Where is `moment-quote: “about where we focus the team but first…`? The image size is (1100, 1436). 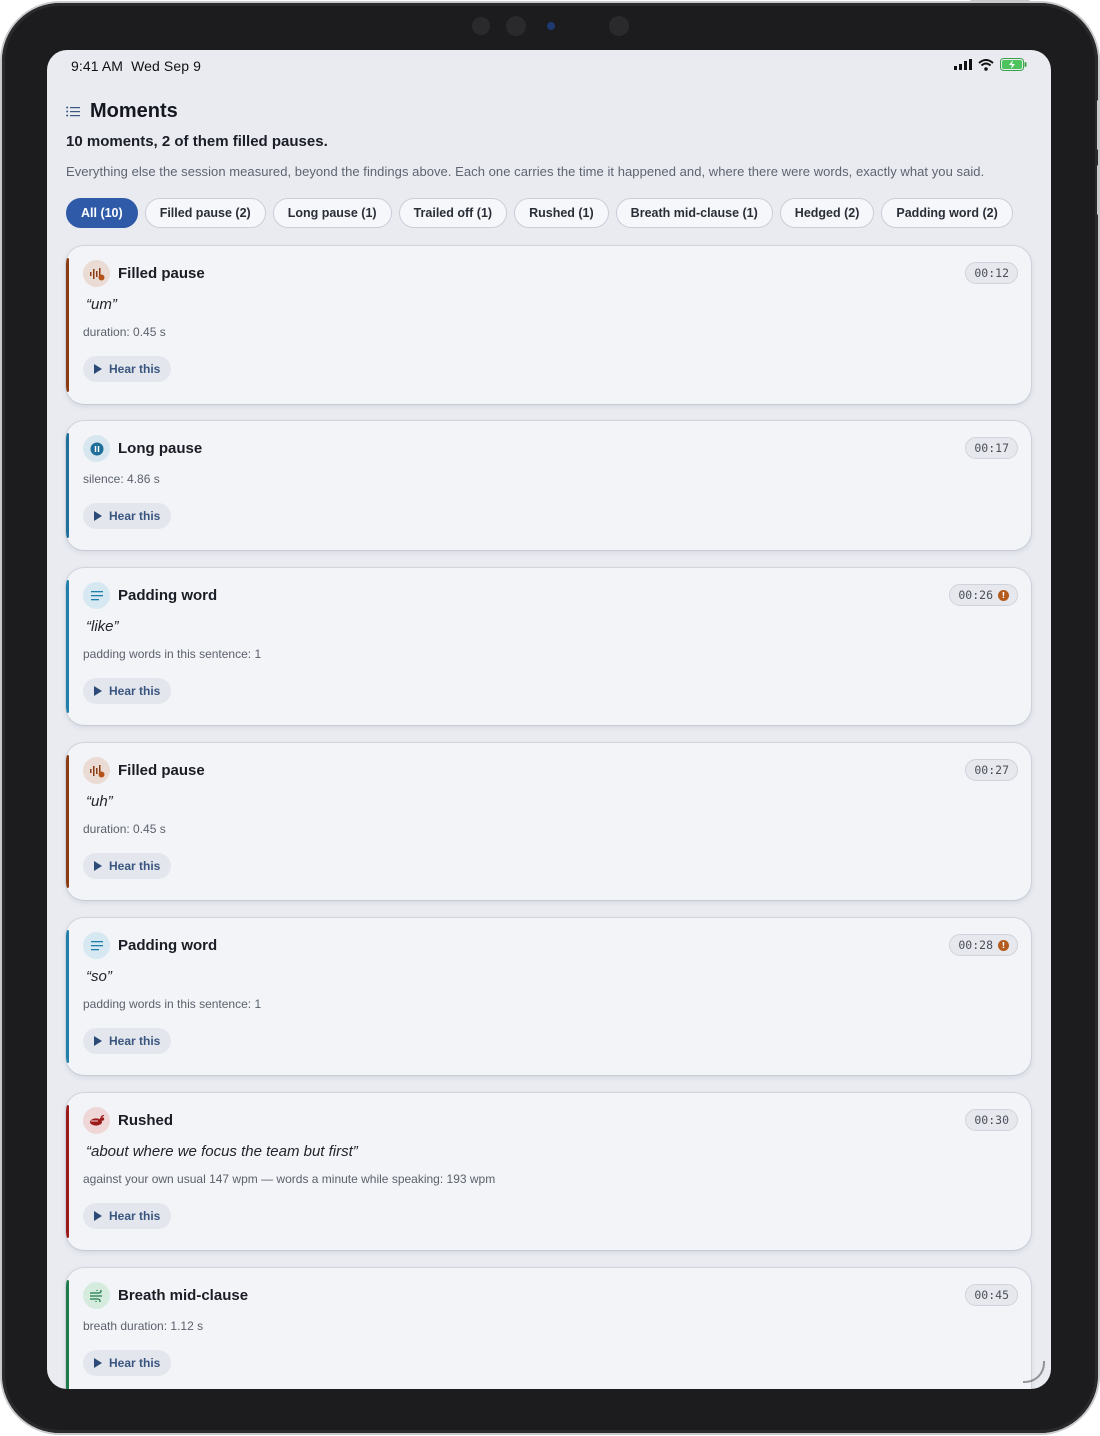 moment-quote: “about where we focus the team but first… is located at coordinates (222, 1151).